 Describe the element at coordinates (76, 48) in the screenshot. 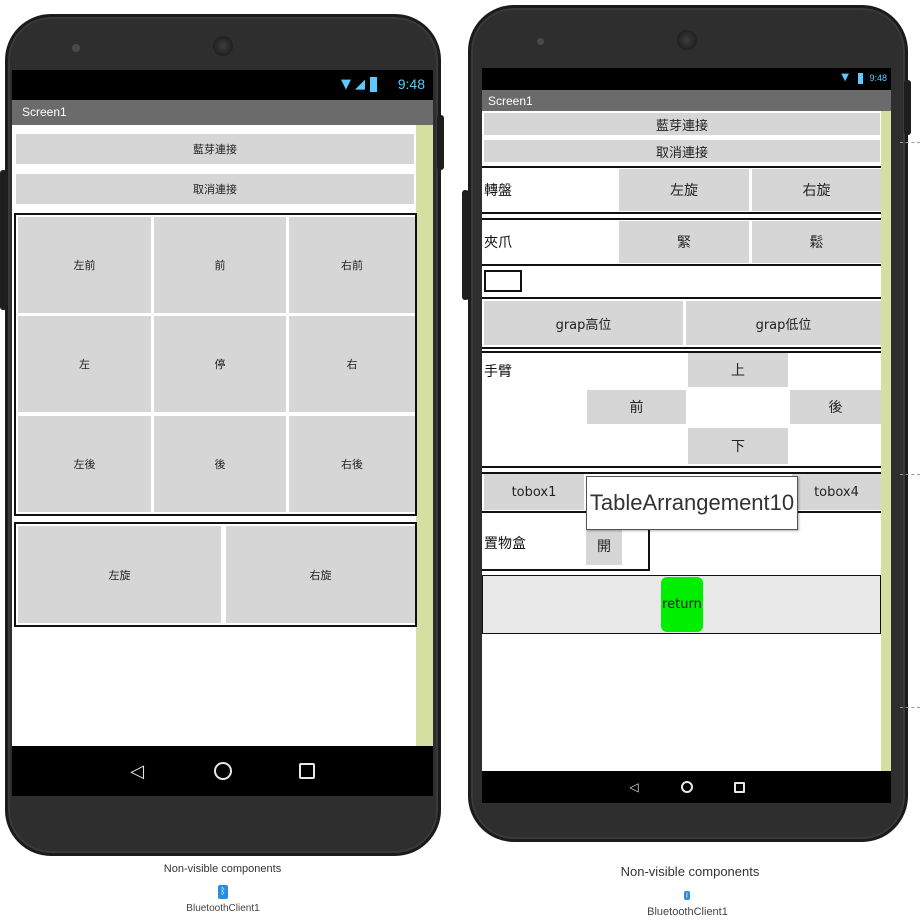

I see `left-phone-sensor` at that location.